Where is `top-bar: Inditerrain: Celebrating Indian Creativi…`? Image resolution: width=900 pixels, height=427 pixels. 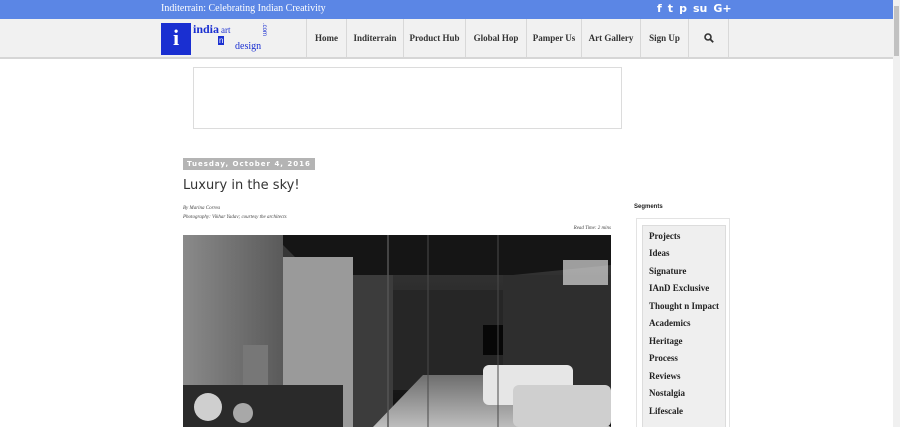 top-bar: Inditerrain: Celebrating Indian Creativi… is located at coordinates (446, 9).